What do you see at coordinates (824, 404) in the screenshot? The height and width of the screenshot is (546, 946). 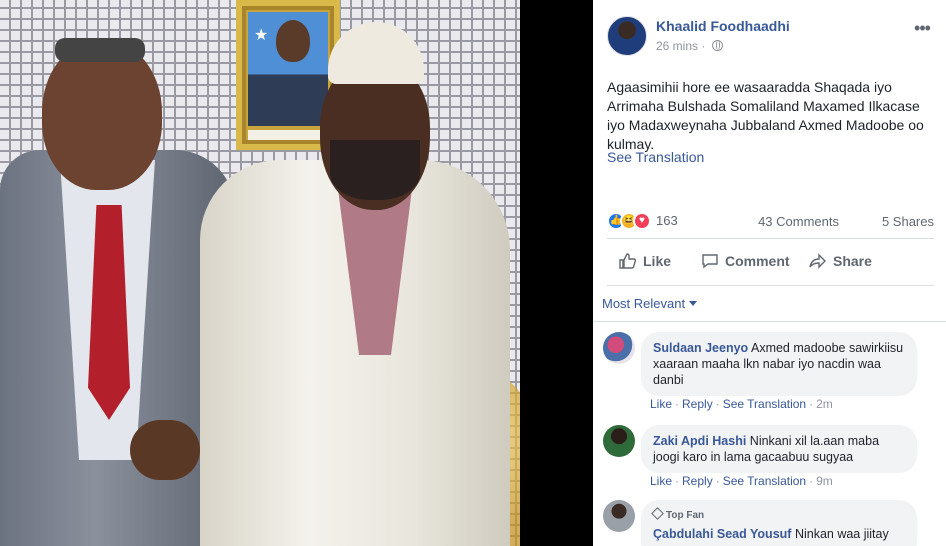 I see `comment-time: 2m` at bounding box center [824, 404].